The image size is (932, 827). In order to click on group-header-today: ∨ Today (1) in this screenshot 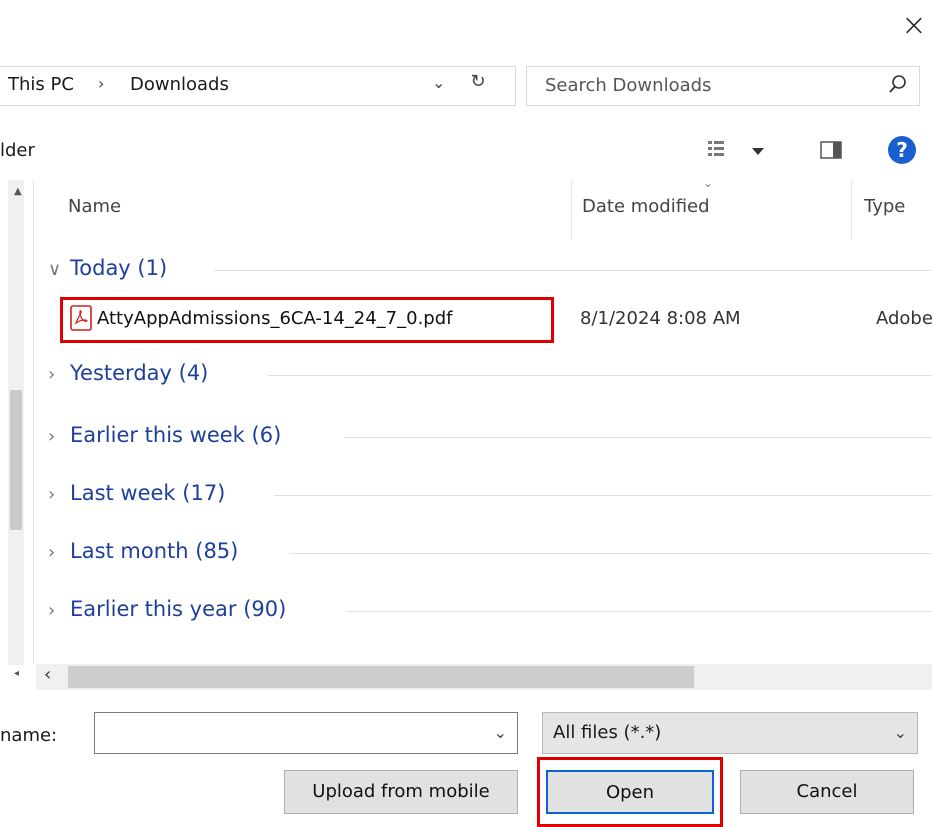, I will do `click(107, 268)`.